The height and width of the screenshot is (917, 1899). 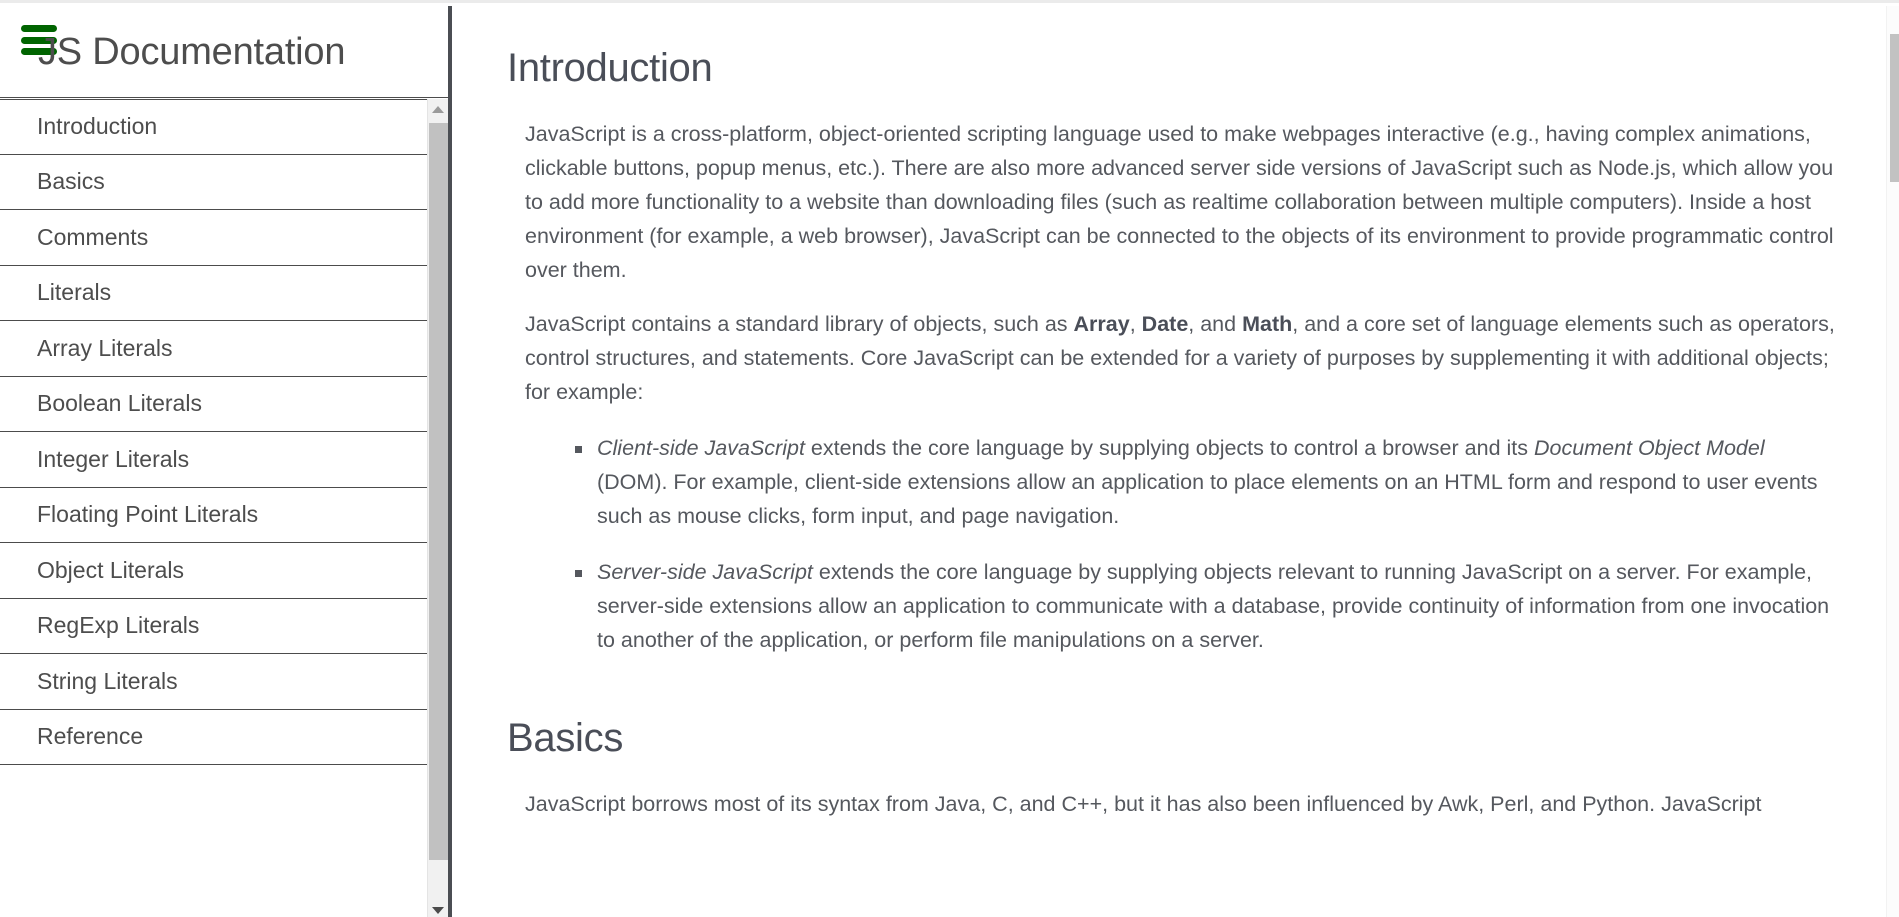 I want to click on sidebar-item-floating-point-literals: Floating Point Literals, so click(x=224, y=515).